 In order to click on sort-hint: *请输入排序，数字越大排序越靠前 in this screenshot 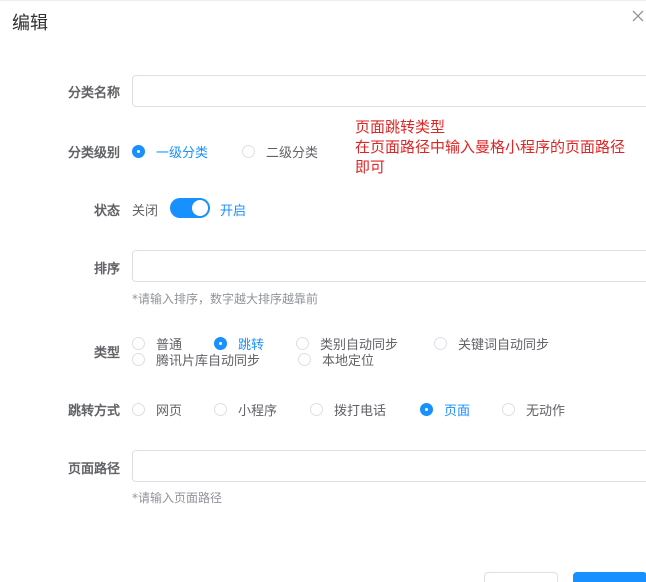, I will do `click(225, 299)`.